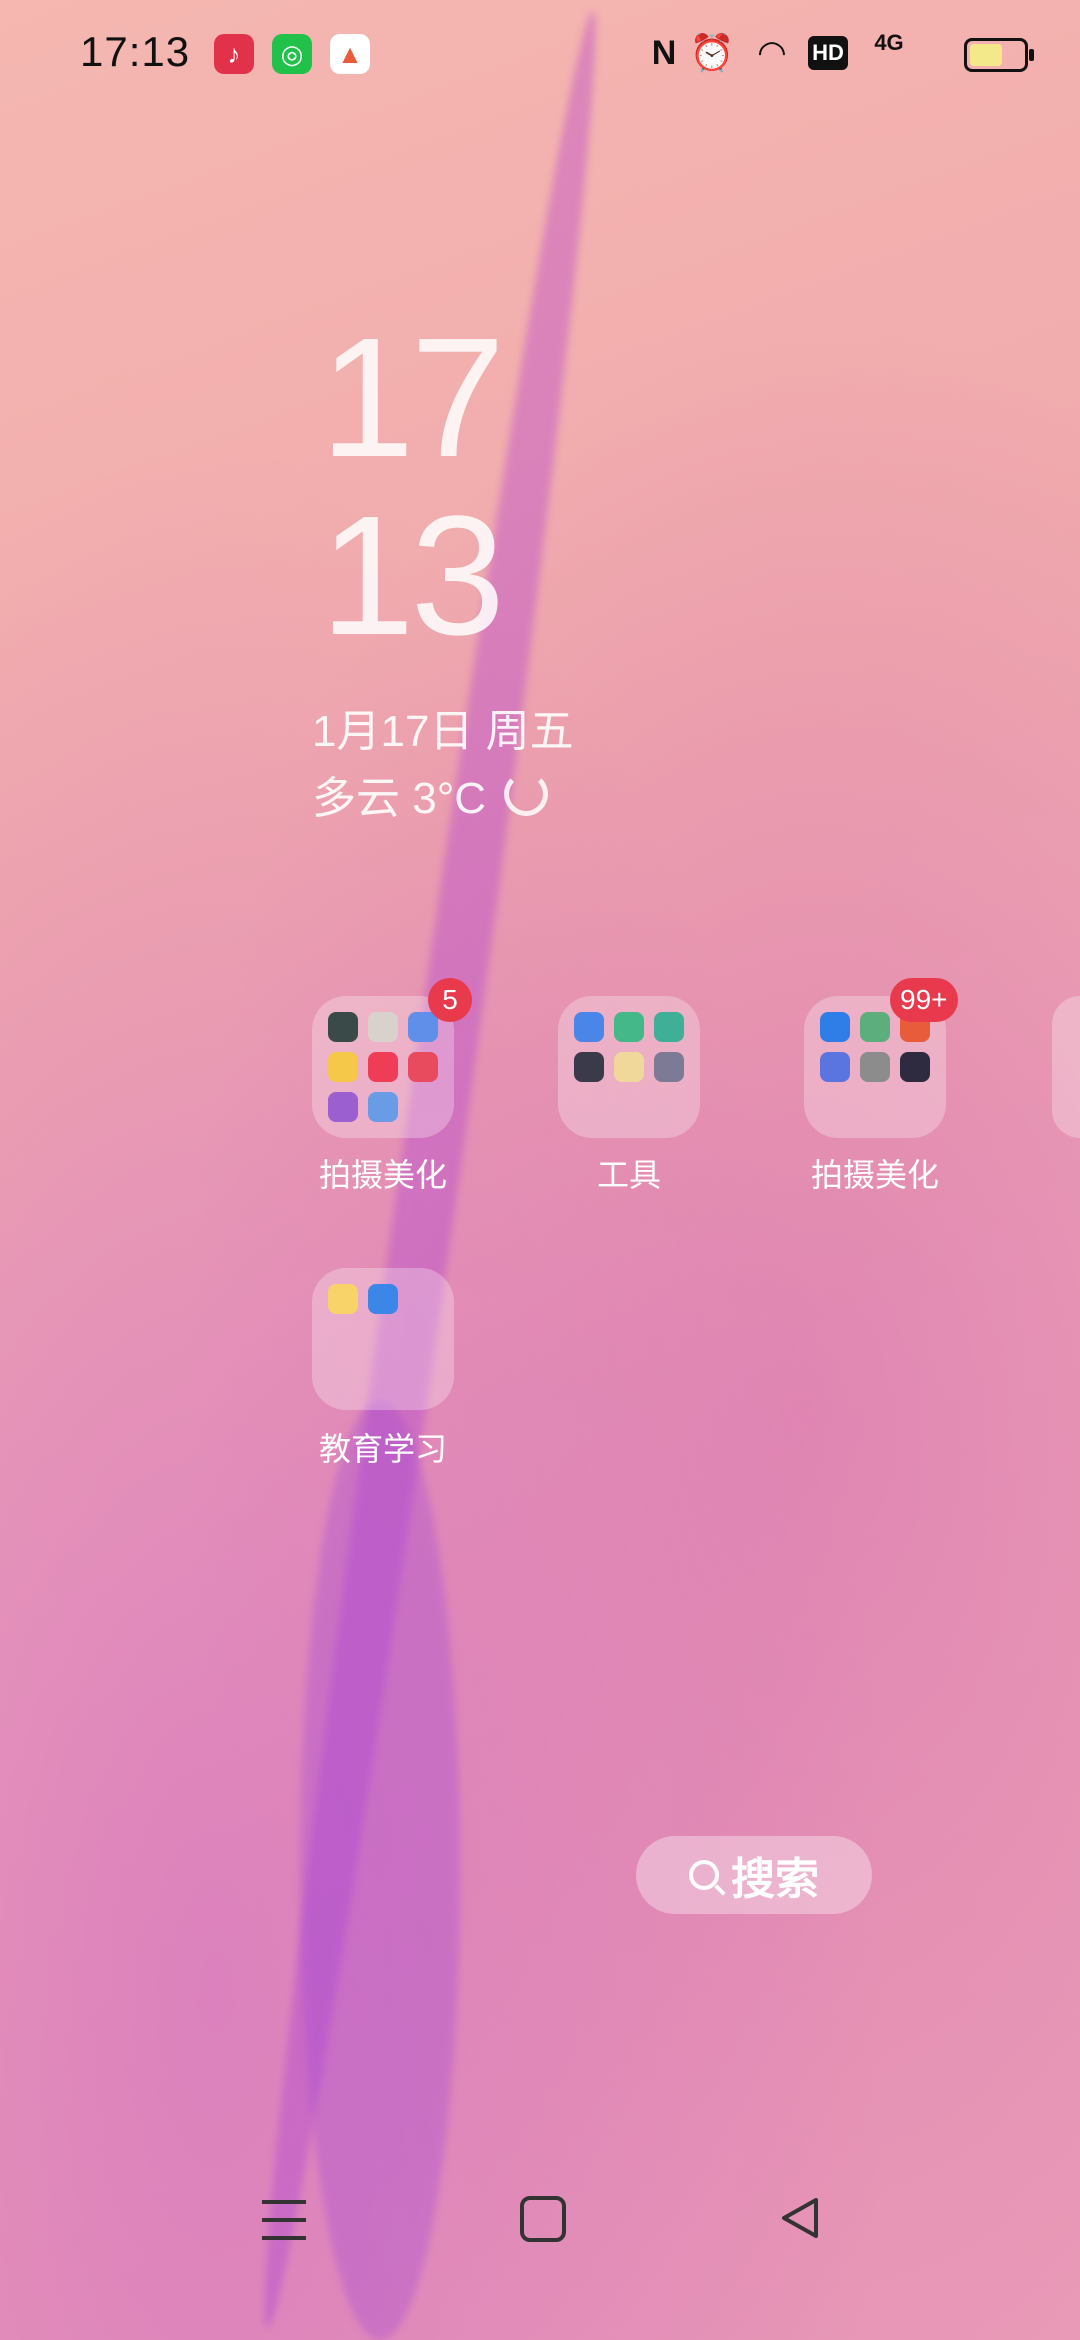 This screenshot has height=2340, width=1080. What do you see at coordinates (284, 2227) in the screenshot?
I see `recent-apps-button` at bounding box center [284, 2227].